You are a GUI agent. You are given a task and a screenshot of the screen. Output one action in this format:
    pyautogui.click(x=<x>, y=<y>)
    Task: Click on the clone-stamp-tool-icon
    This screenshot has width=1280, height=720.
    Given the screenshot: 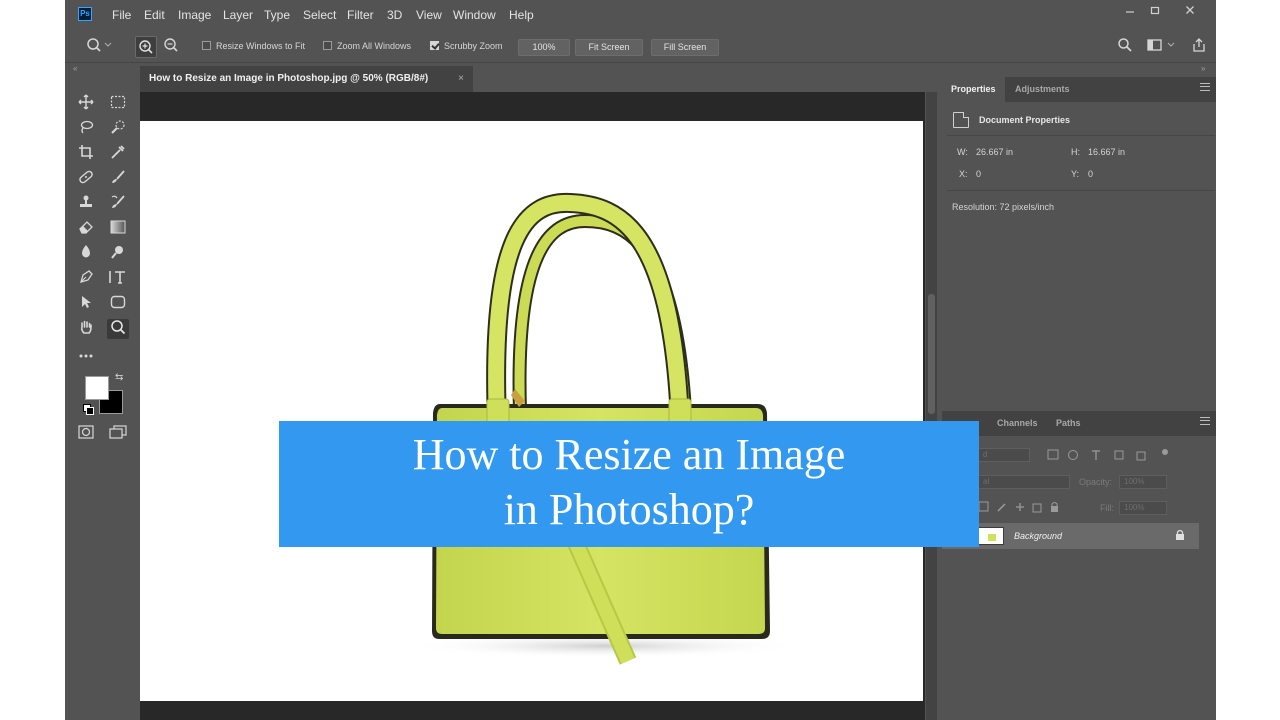 What is the action you would take?
    pyautogui.click(x=86, y=204)
    